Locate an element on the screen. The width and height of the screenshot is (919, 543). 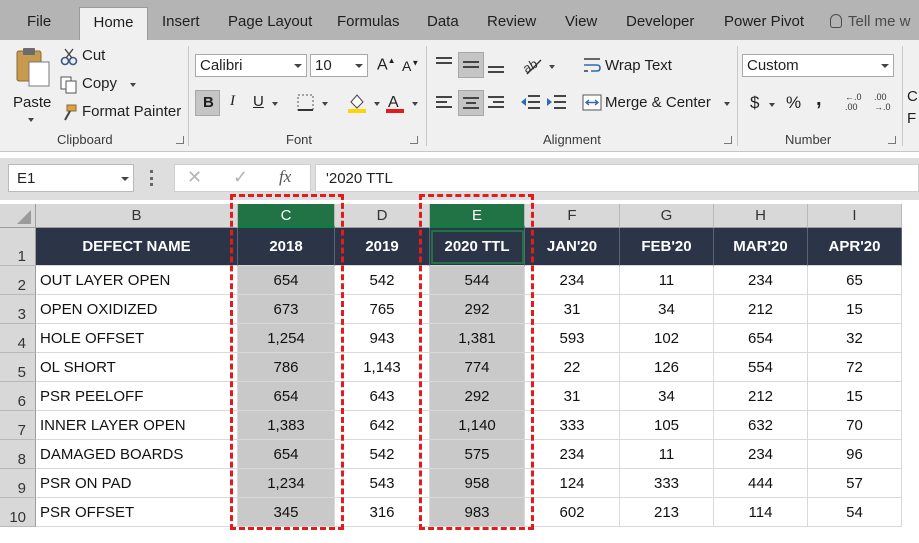
fill-color-dropdown-icon is located at coordinates (377, 104).